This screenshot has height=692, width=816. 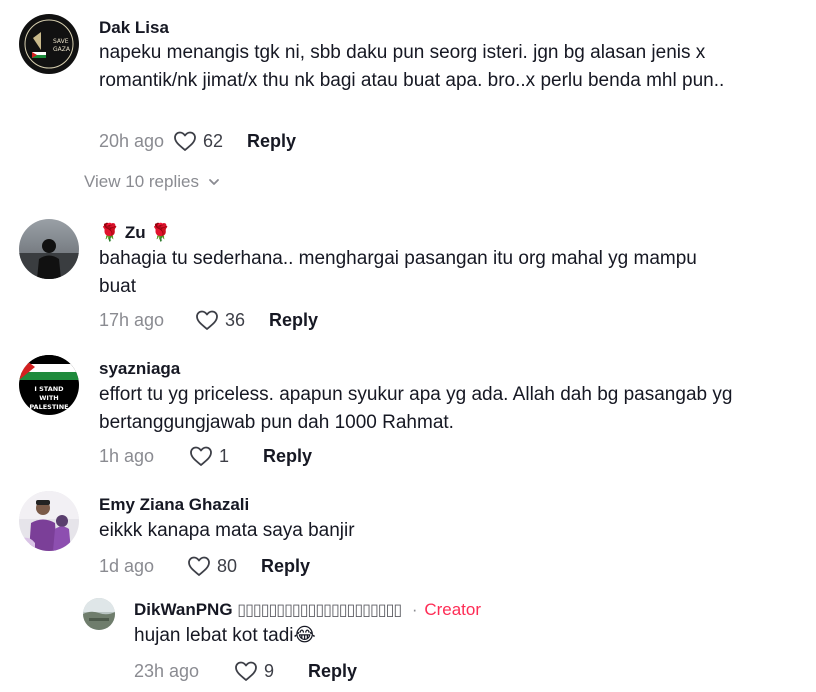 What do you see at coordinates (213, 140) in the screenshot?
I see `like-count: 62` at bounding box center [213, 140].